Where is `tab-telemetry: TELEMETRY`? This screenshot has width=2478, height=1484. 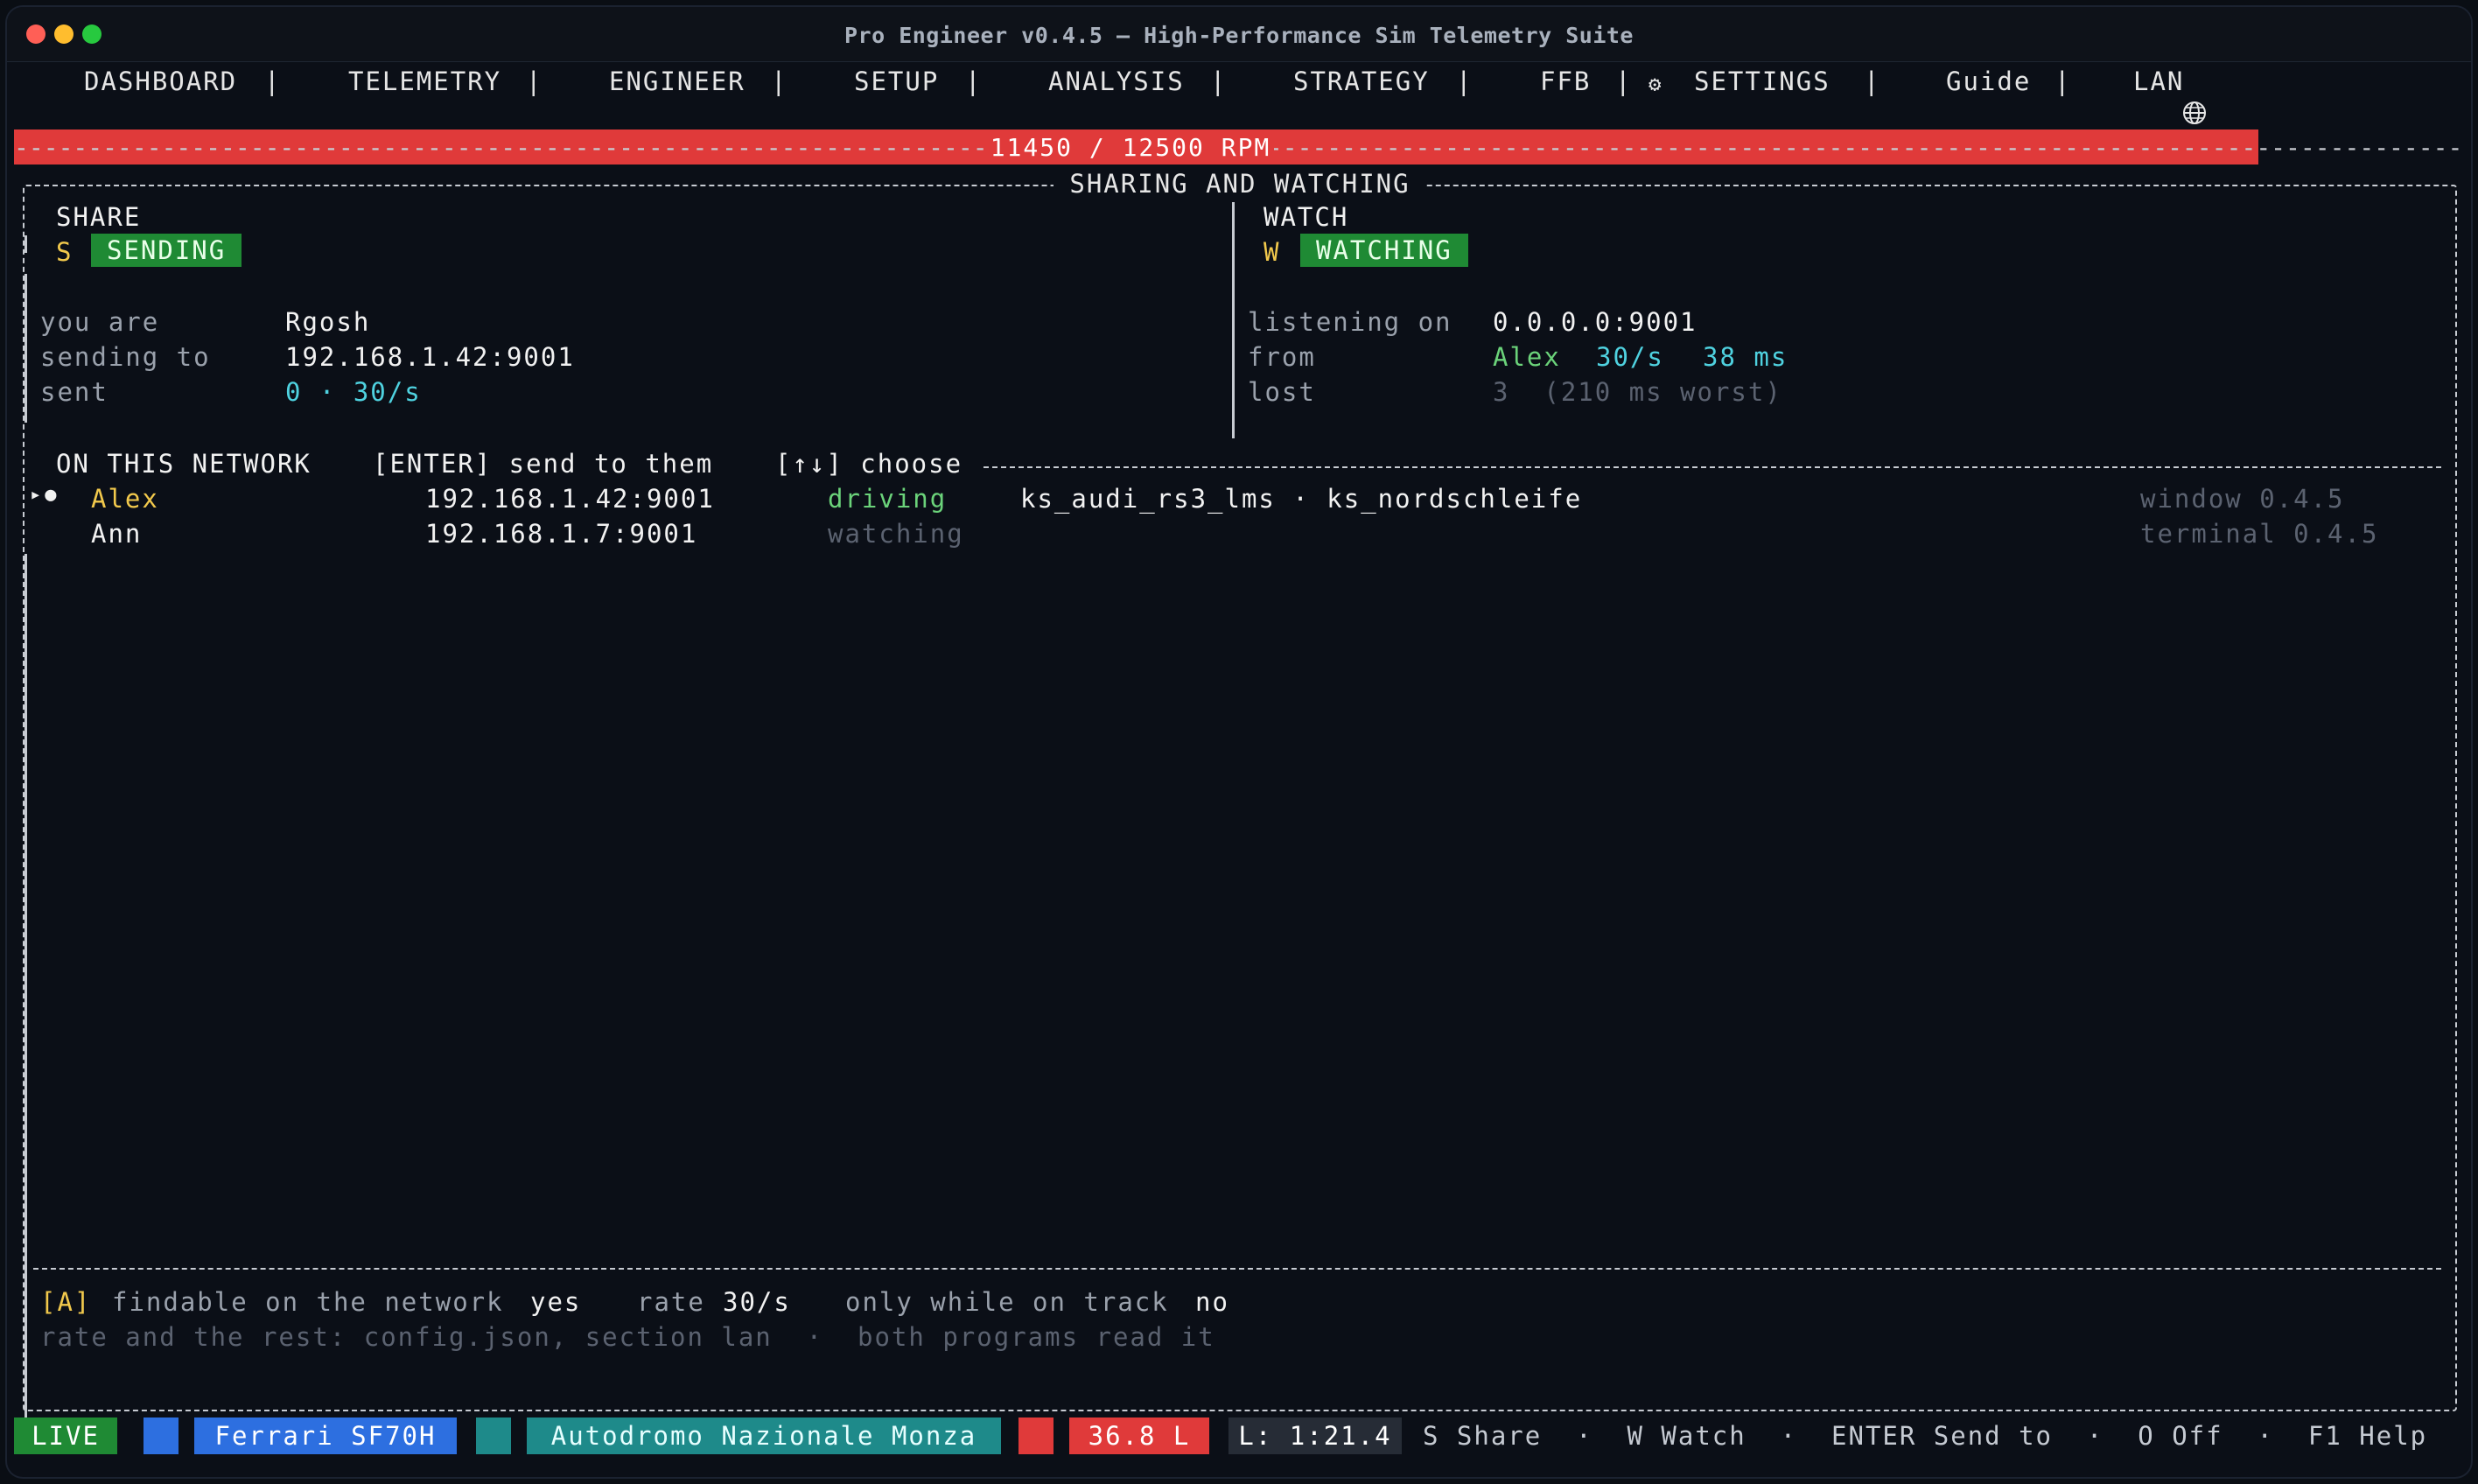
tab-telemetry: TELEMETRY is located at coordinates (424, 81).